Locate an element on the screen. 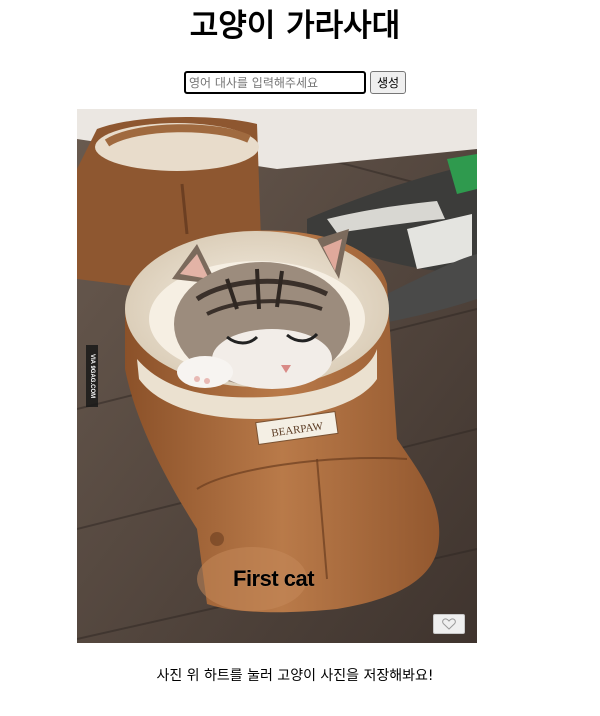 This screenshot has width=600, height=716. favorite-button is located at coordinates (449, 624).